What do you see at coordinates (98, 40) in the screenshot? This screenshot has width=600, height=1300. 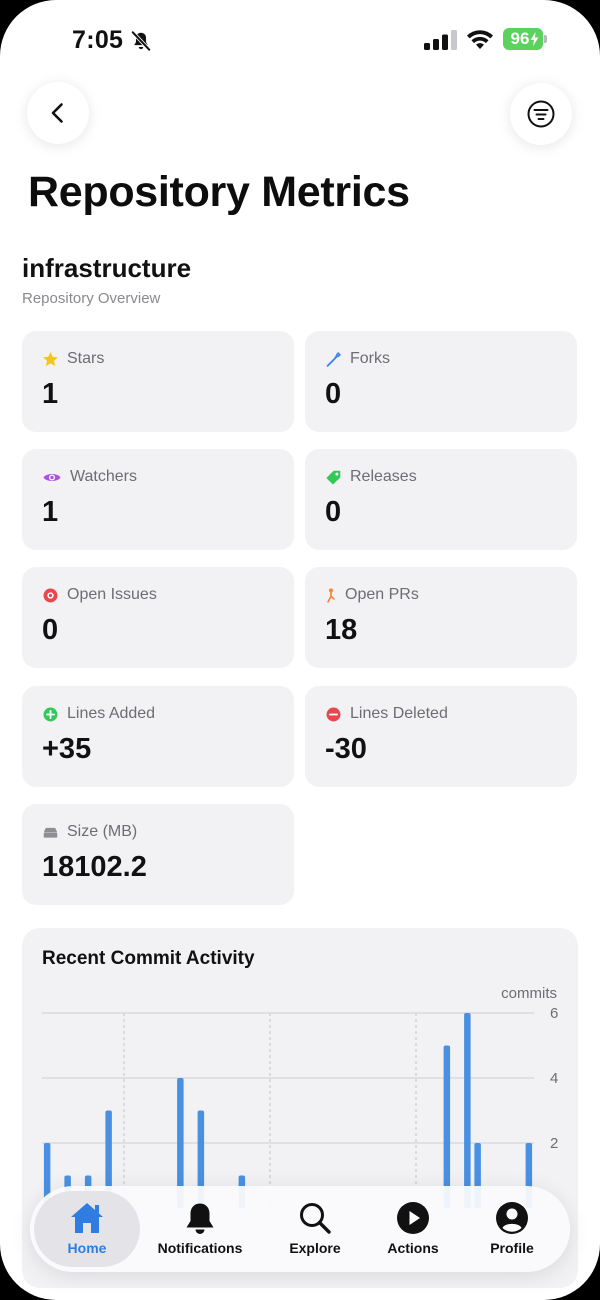 I see `status-time: 7:05` at bounding box center [98, 40].